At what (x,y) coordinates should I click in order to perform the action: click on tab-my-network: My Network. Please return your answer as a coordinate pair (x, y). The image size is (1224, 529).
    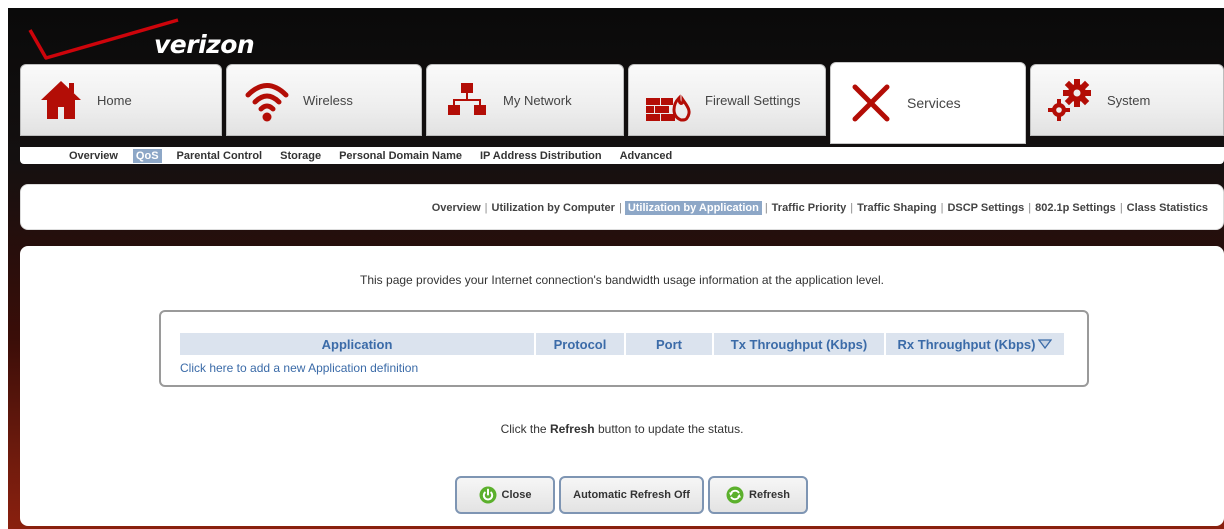
    Looking at the image, I should click on (525, 100).